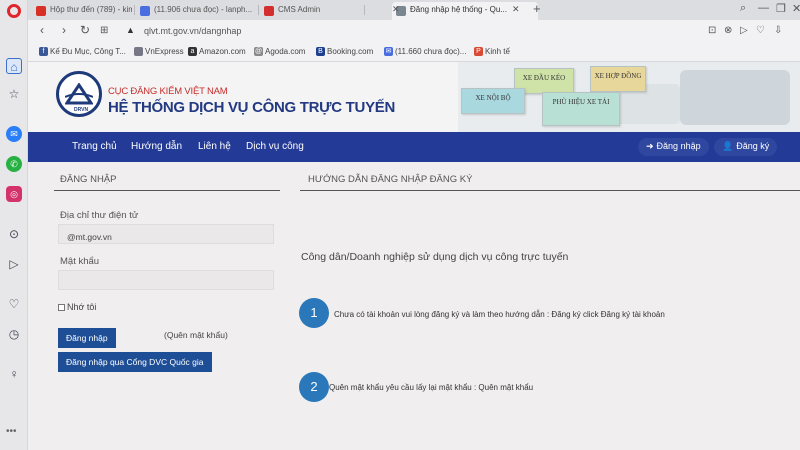  I want to click on download-icon: ⇩, so click(778, 30).